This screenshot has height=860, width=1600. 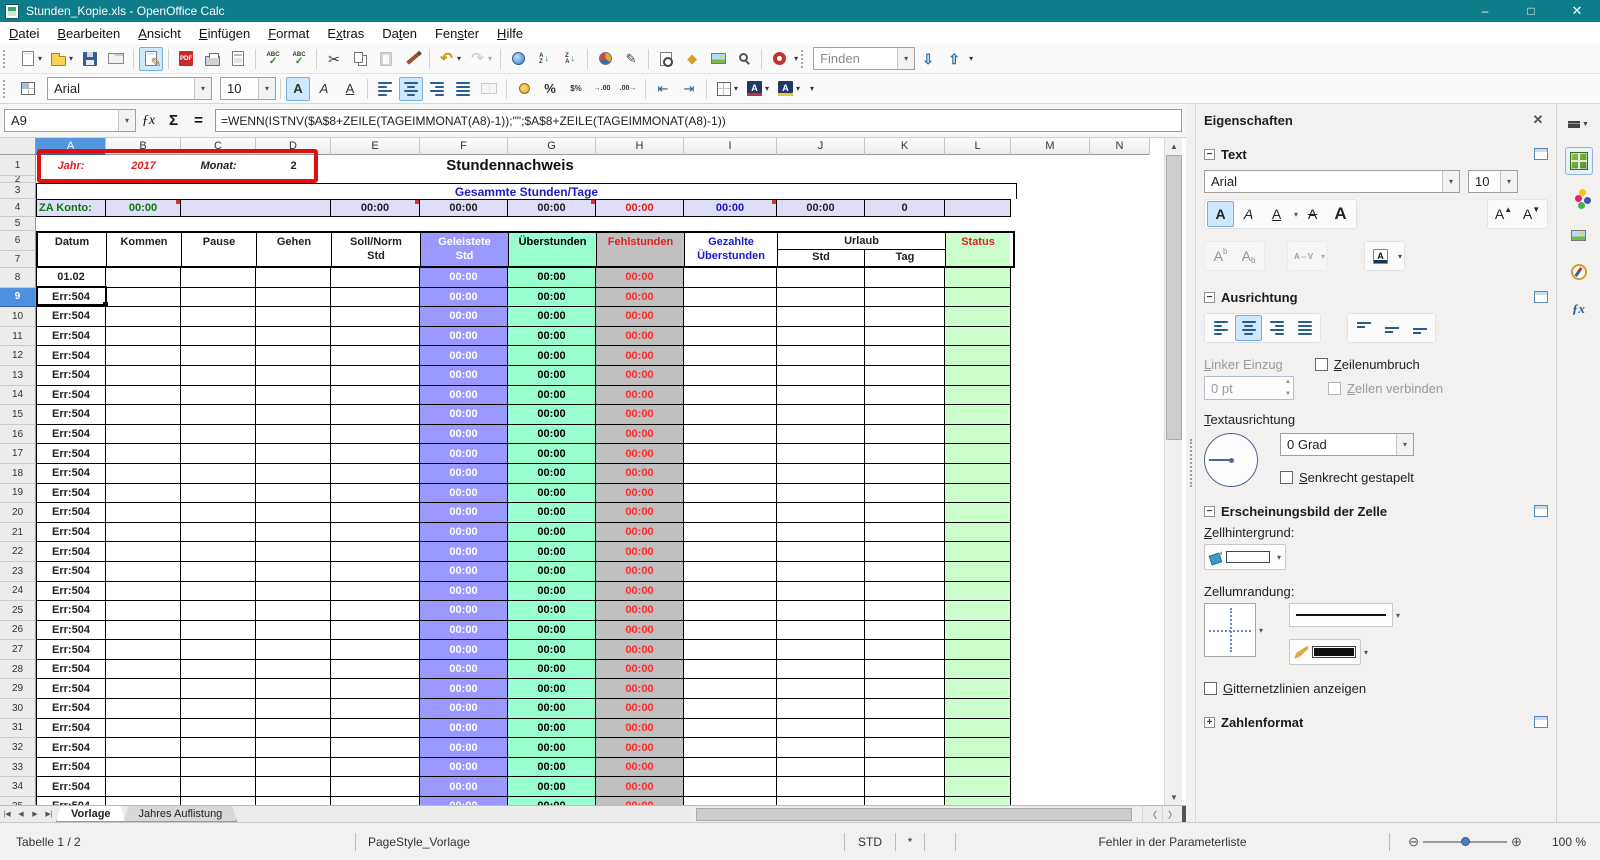 What do you see at coordinates (1579, 198) in the screenshot?
I see `tab-styles` at bounding box center [1579, 198].